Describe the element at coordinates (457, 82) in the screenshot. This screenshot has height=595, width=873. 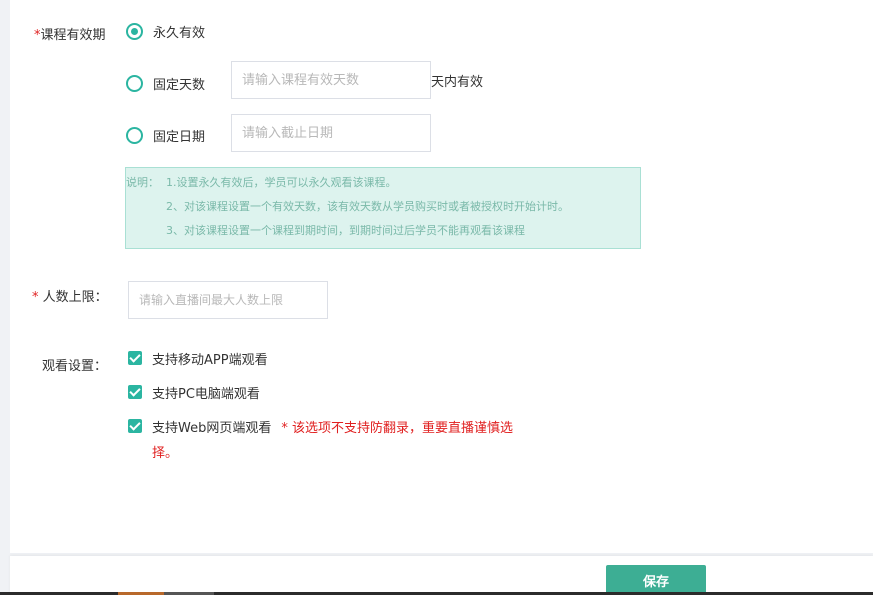
I see `fixed-days-suffix: 天内有效` at that location.